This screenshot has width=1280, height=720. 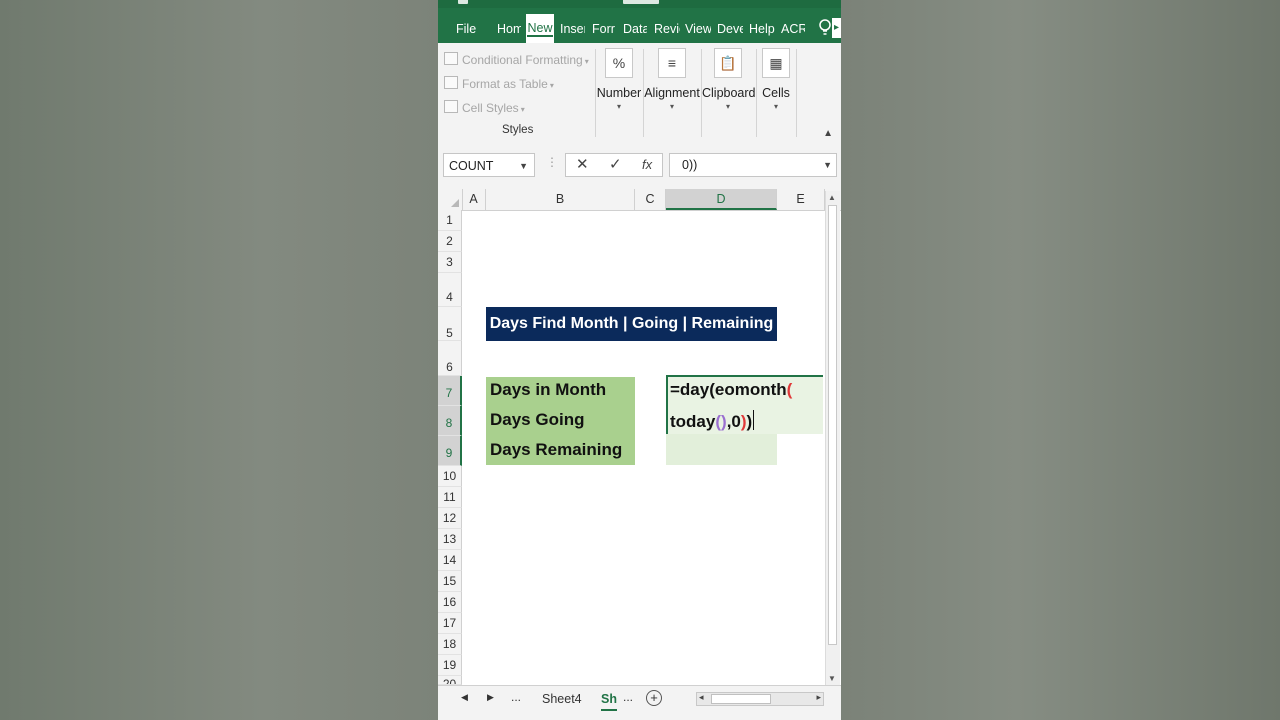 What do you see at coordinates (701, 697) in the screenshot?
I see `scroll-left-icon: ◂` at bounding box center [701, 697].